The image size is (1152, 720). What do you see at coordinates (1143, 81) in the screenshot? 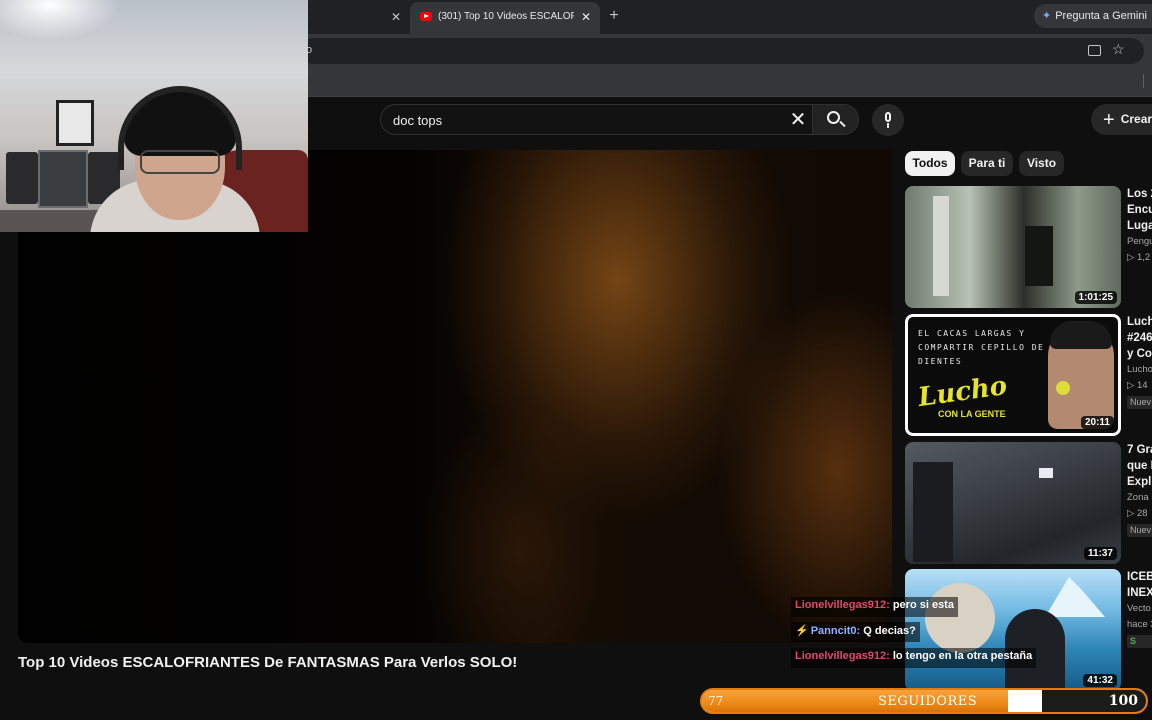
I see `bookmarks-divider` at bounding box center [1143, 81].